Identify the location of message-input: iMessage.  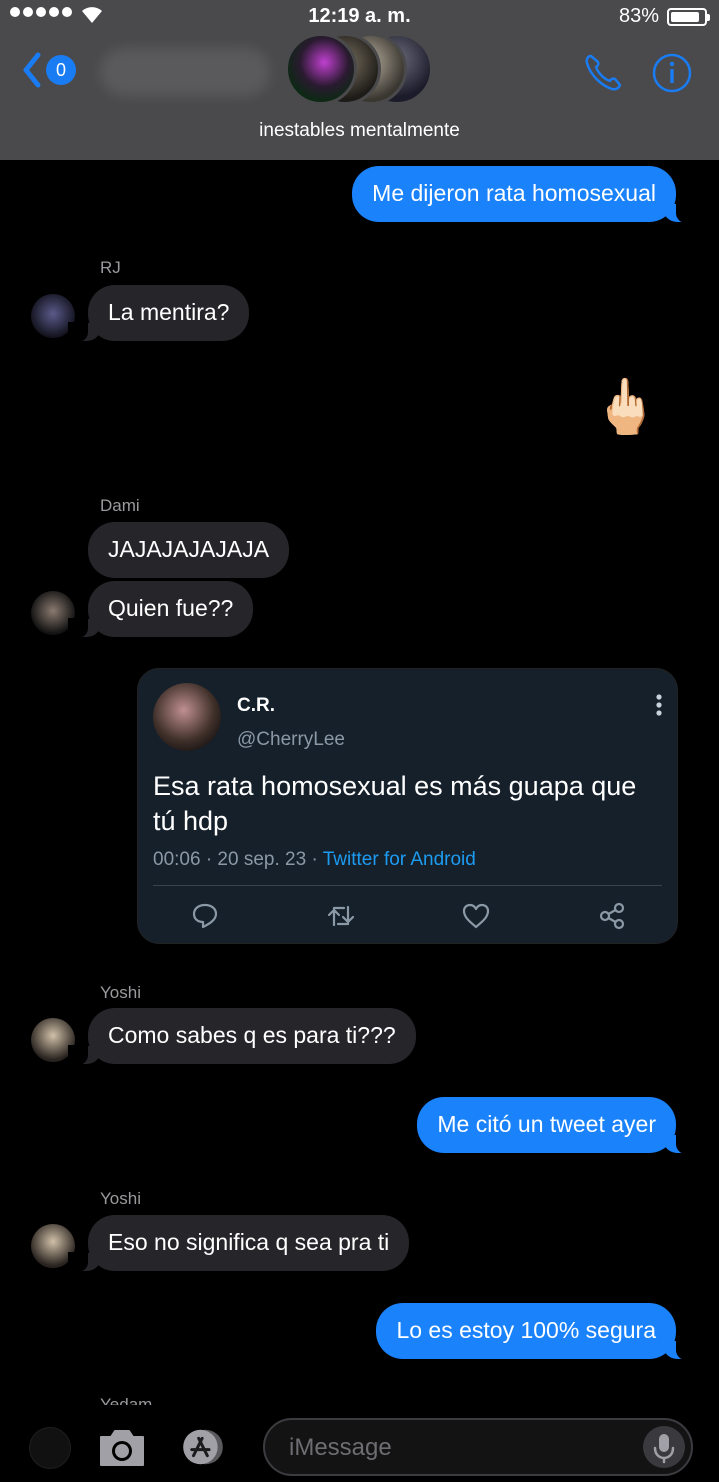
(478, 1447).